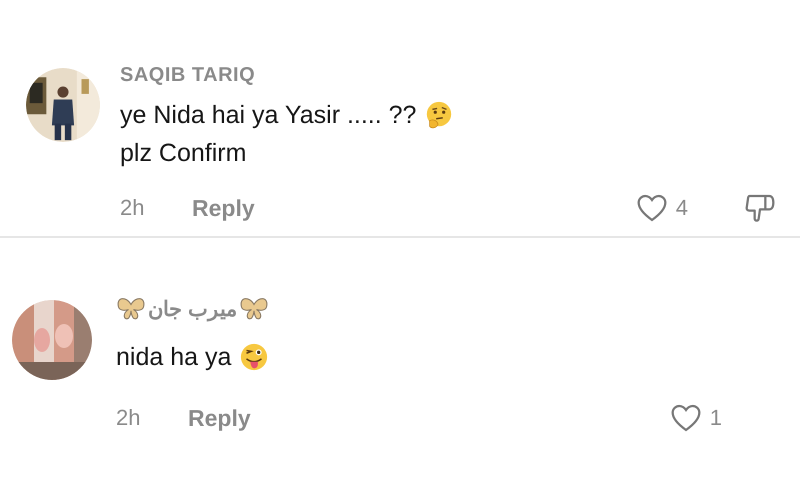 The width and height of the screenshot is (800, 480). What do you see at coordinates (682, 208) in the screenshot?
I see `like-count: 4` at bounding box center [682, 208].